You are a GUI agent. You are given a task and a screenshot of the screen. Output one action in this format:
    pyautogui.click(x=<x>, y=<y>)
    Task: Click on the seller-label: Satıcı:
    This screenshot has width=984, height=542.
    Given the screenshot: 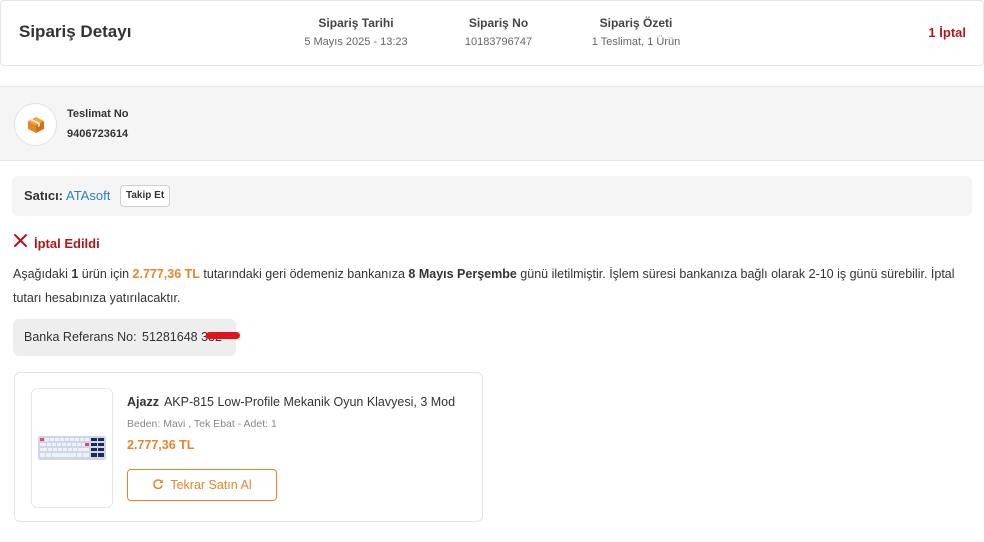 What is the action you would take?
    pyautogui.click(x=44, y=195)
    